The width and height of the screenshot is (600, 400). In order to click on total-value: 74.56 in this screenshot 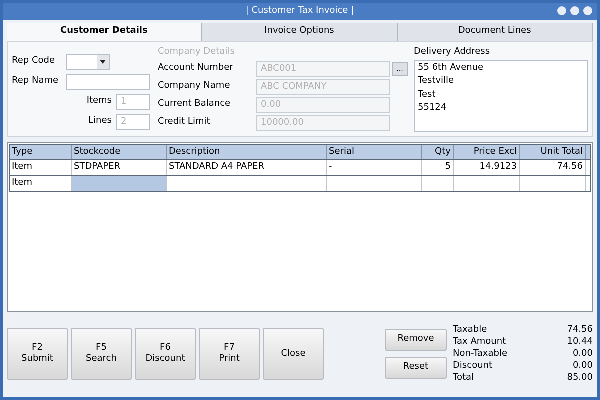, I will do `click(580, 330)`.